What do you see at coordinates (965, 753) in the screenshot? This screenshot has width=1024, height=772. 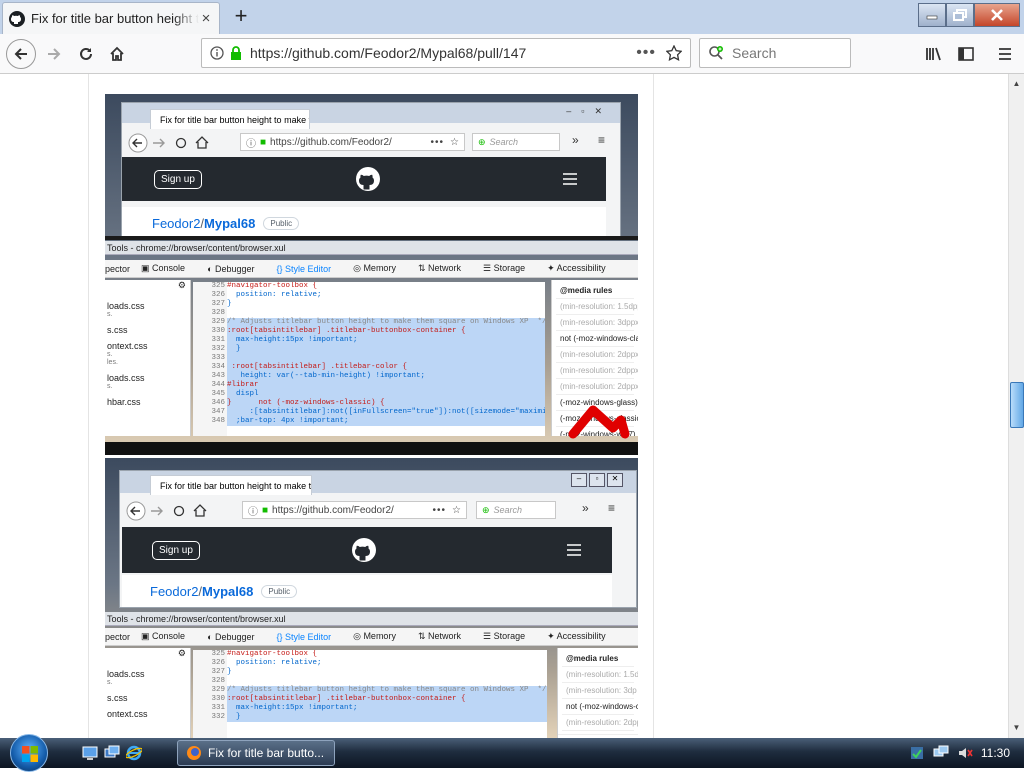 I see `volume-muted-icon` at bounding box center [965, 753].